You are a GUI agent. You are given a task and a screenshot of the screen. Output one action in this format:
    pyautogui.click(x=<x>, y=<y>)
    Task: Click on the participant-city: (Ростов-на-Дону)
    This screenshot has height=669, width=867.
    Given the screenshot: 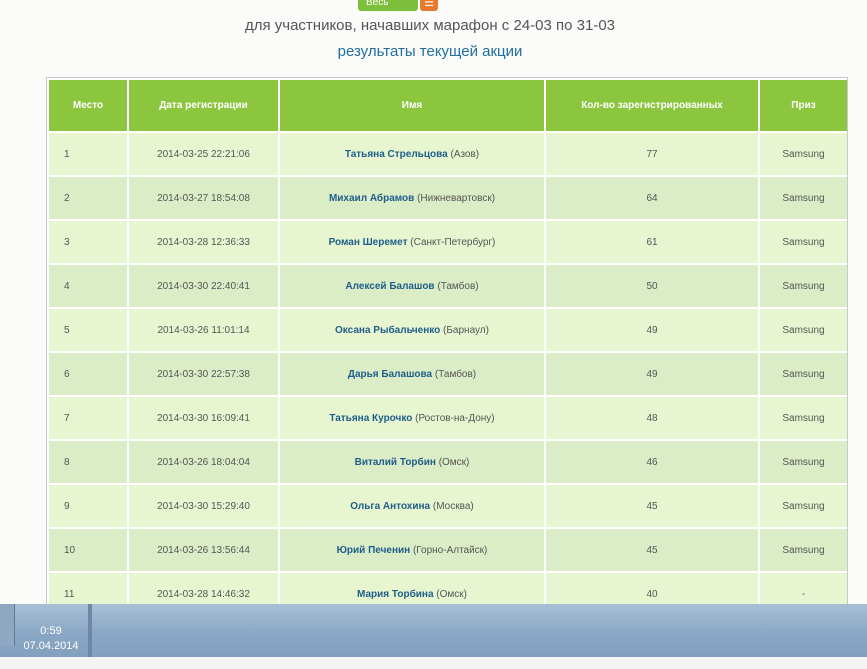 What is the action you would take?
    pyautogui.click(x=455, y=418)
    